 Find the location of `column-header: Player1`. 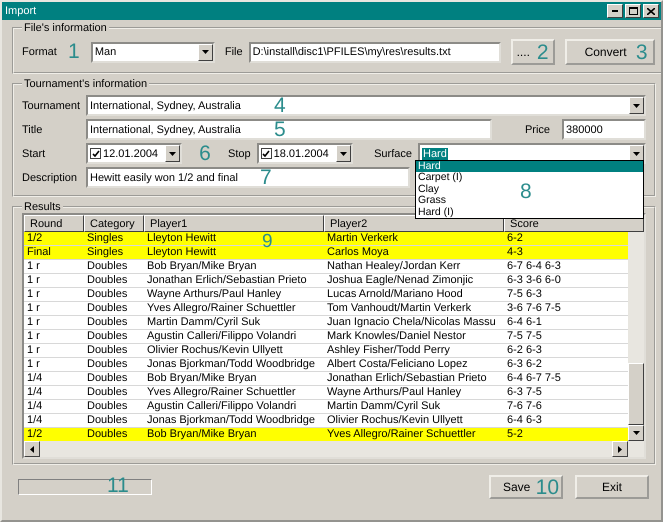

column-header: Player1 is located at coordinates (234, 223).